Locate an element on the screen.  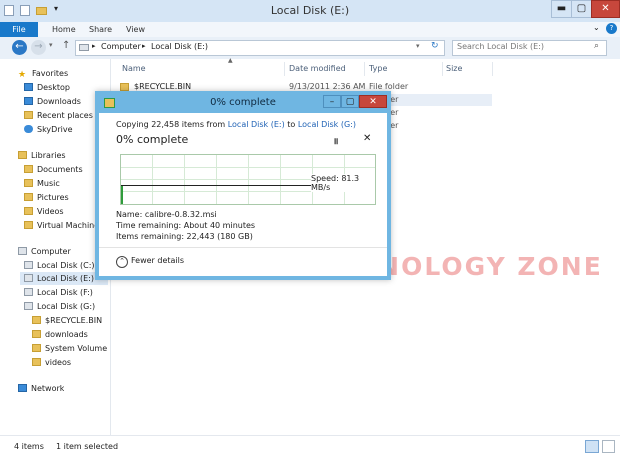
computer-drive-icon is located at coordinates (84, 47).